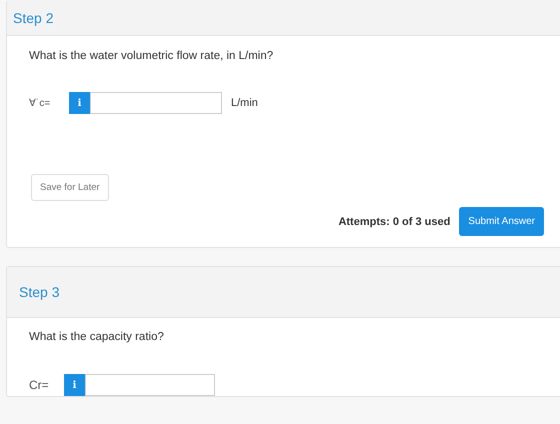 This screenshot has width=560, height=424. What do you see at coordinates (97, 337) in the screenshot?
I see `question-text: What is the capacity ratio?` at bounding box center [97, 337].